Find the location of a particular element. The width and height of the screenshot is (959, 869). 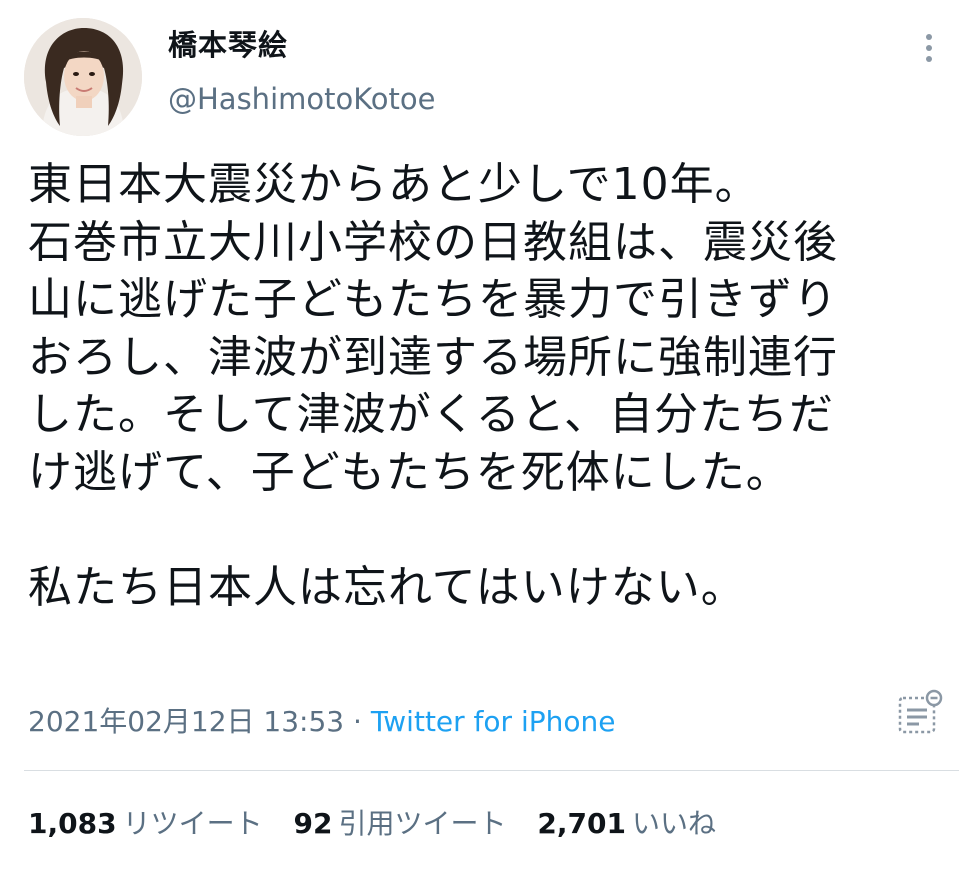

tweet-line: 山に逃げた子どもたちを暴力で引きずり is located at coordinates (433, 299).